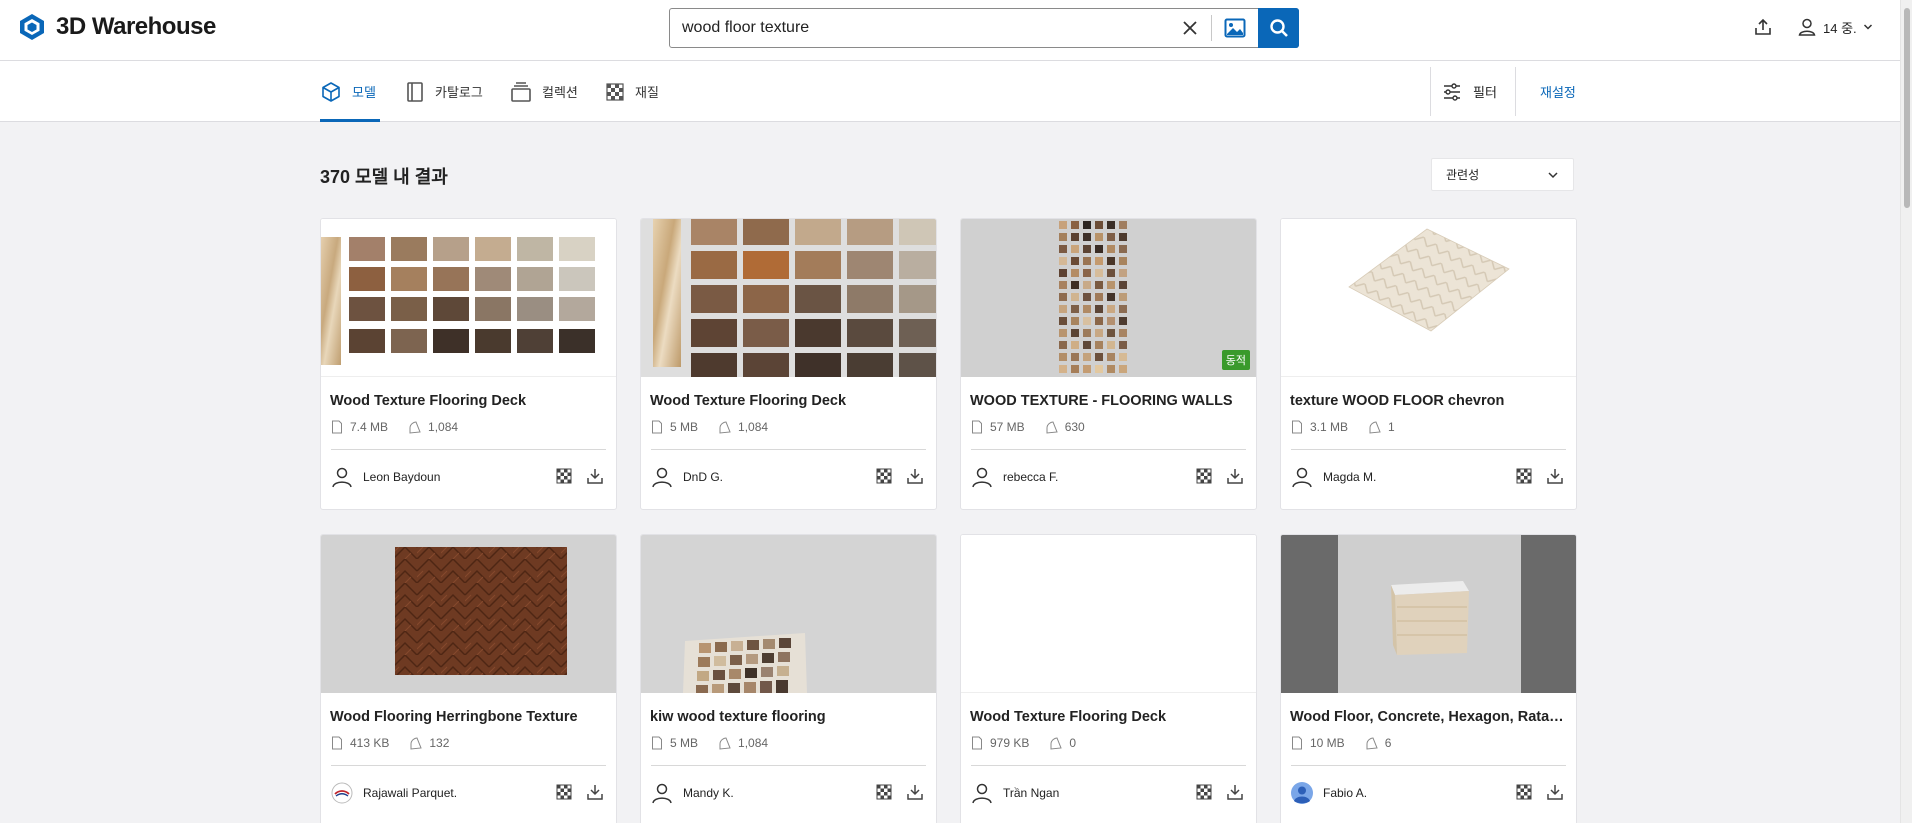 Image resolution: width=1912 pixels, height=823 pixels. I want to click on model-title: texture WOOD FLOOR chevron, so click(1430, 401).